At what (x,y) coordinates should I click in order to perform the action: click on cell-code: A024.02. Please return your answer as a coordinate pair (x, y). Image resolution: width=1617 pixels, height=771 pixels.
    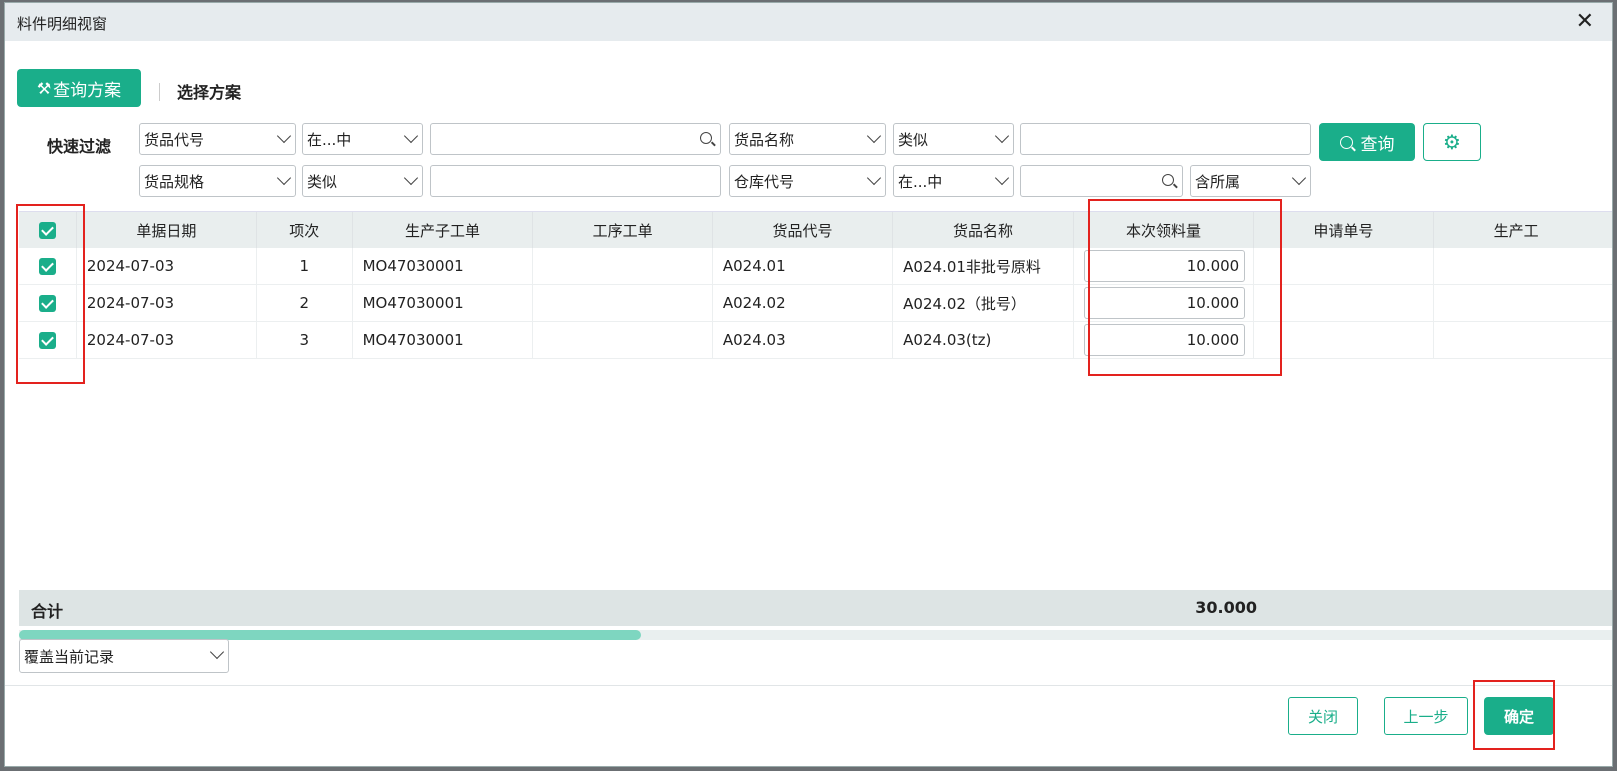
    Looking at the image, I should click on (803, 303).